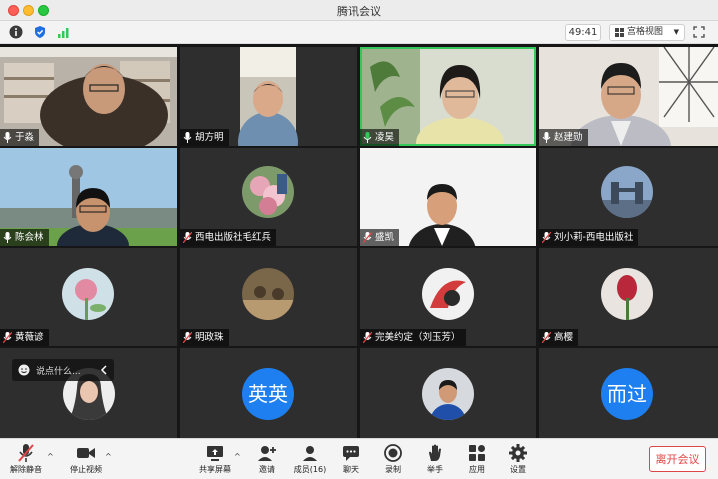 This screenshot has width=718, height=479. I want to click on share-options-caret: ^, so click(237, 456).